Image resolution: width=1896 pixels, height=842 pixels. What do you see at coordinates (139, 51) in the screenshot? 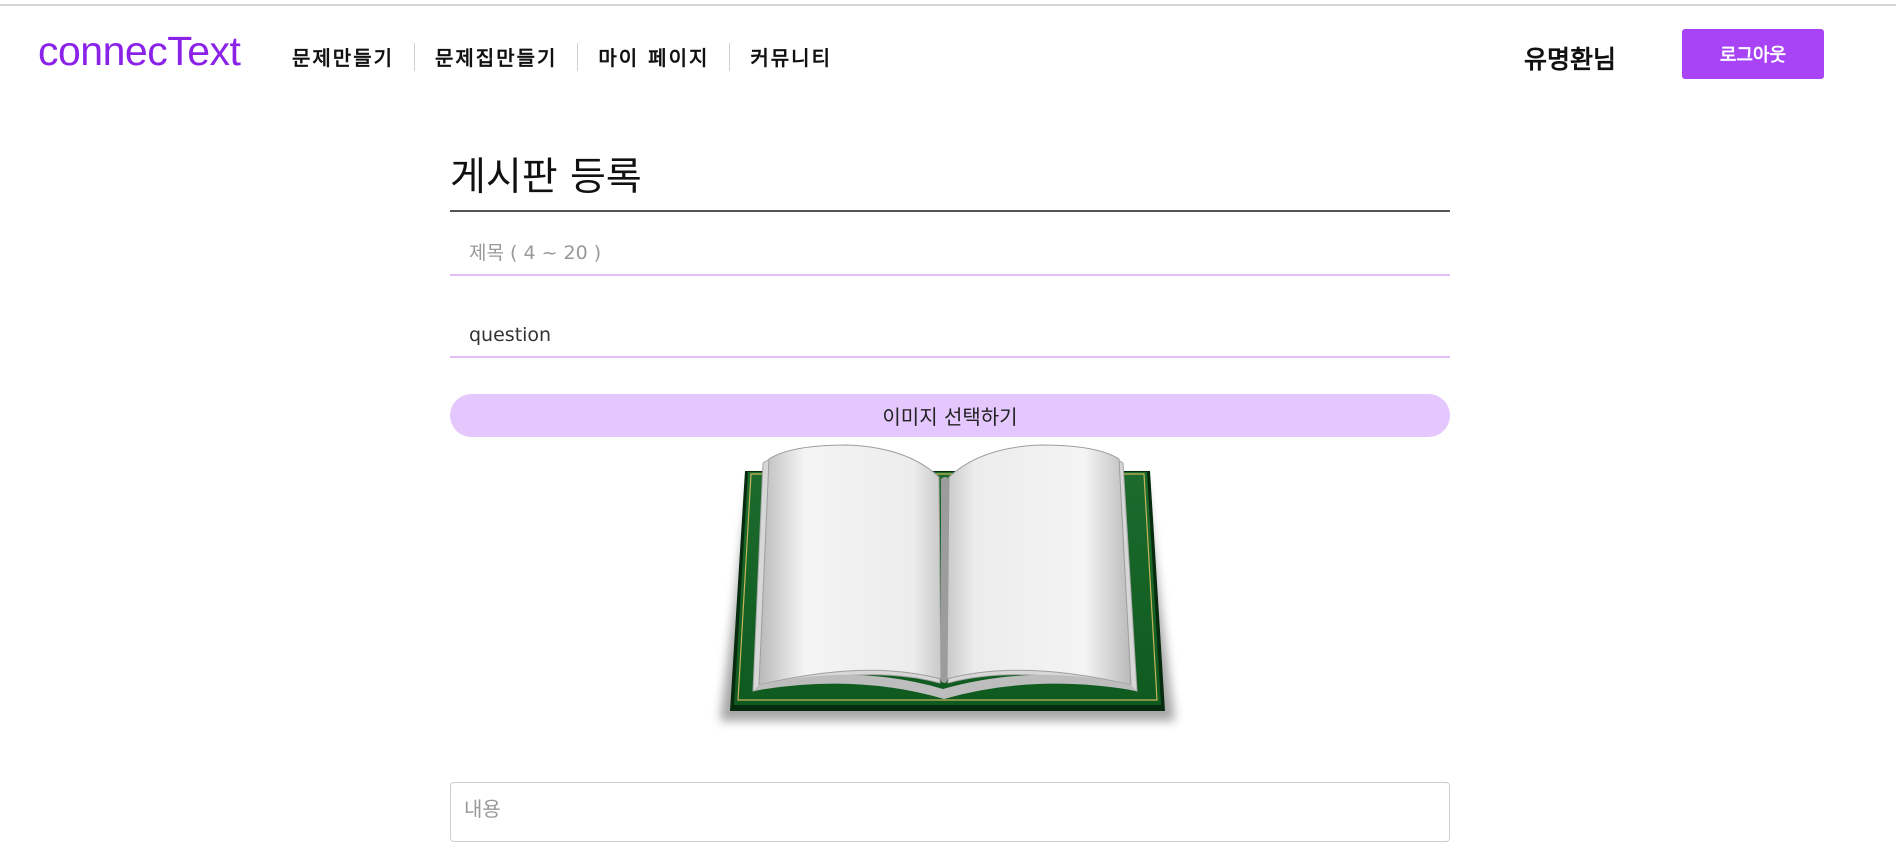
I see `logo: connecText` at bounding box center [139, 51].